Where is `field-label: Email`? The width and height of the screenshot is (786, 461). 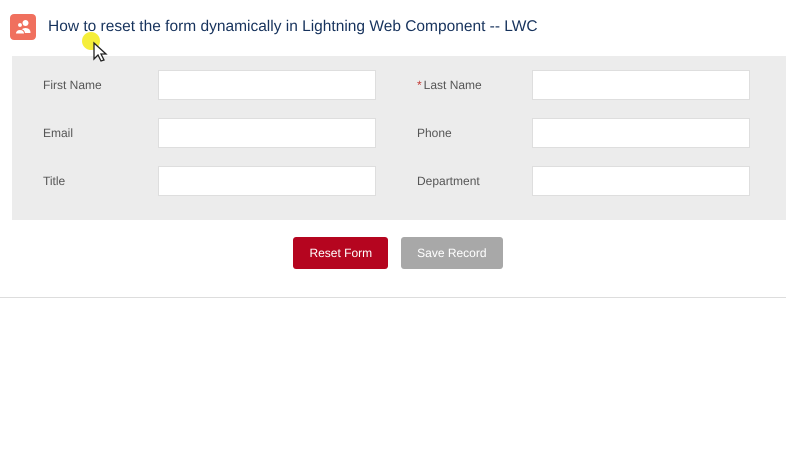
field-label: Email is located at coordinates (58, 133).